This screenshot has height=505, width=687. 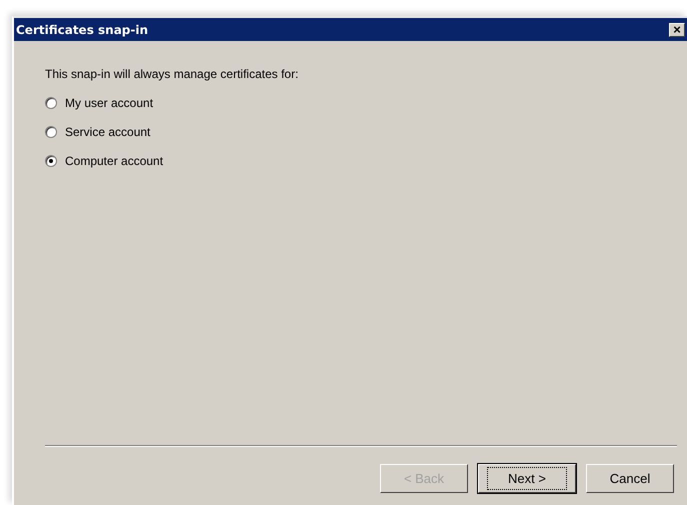 I want to click on prompt-text: This snap-in will always manage certificates for:, so click(x=172, y=74).